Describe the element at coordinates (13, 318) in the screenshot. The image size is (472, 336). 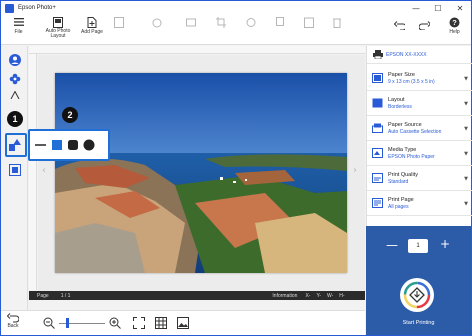
I see `back-icon` at that location.